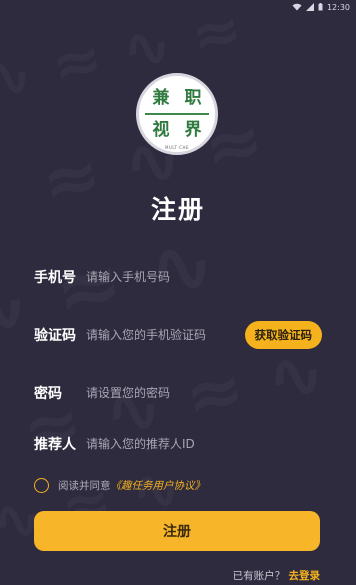  I want to click on status-time: 12:30, so click(338, 7).